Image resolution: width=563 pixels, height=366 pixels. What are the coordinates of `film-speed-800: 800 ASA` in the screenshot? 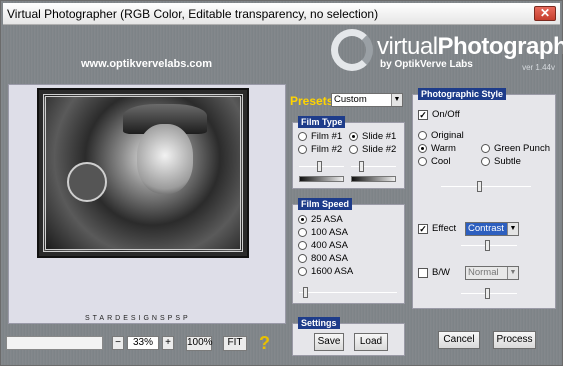 It's located at (323, 258).